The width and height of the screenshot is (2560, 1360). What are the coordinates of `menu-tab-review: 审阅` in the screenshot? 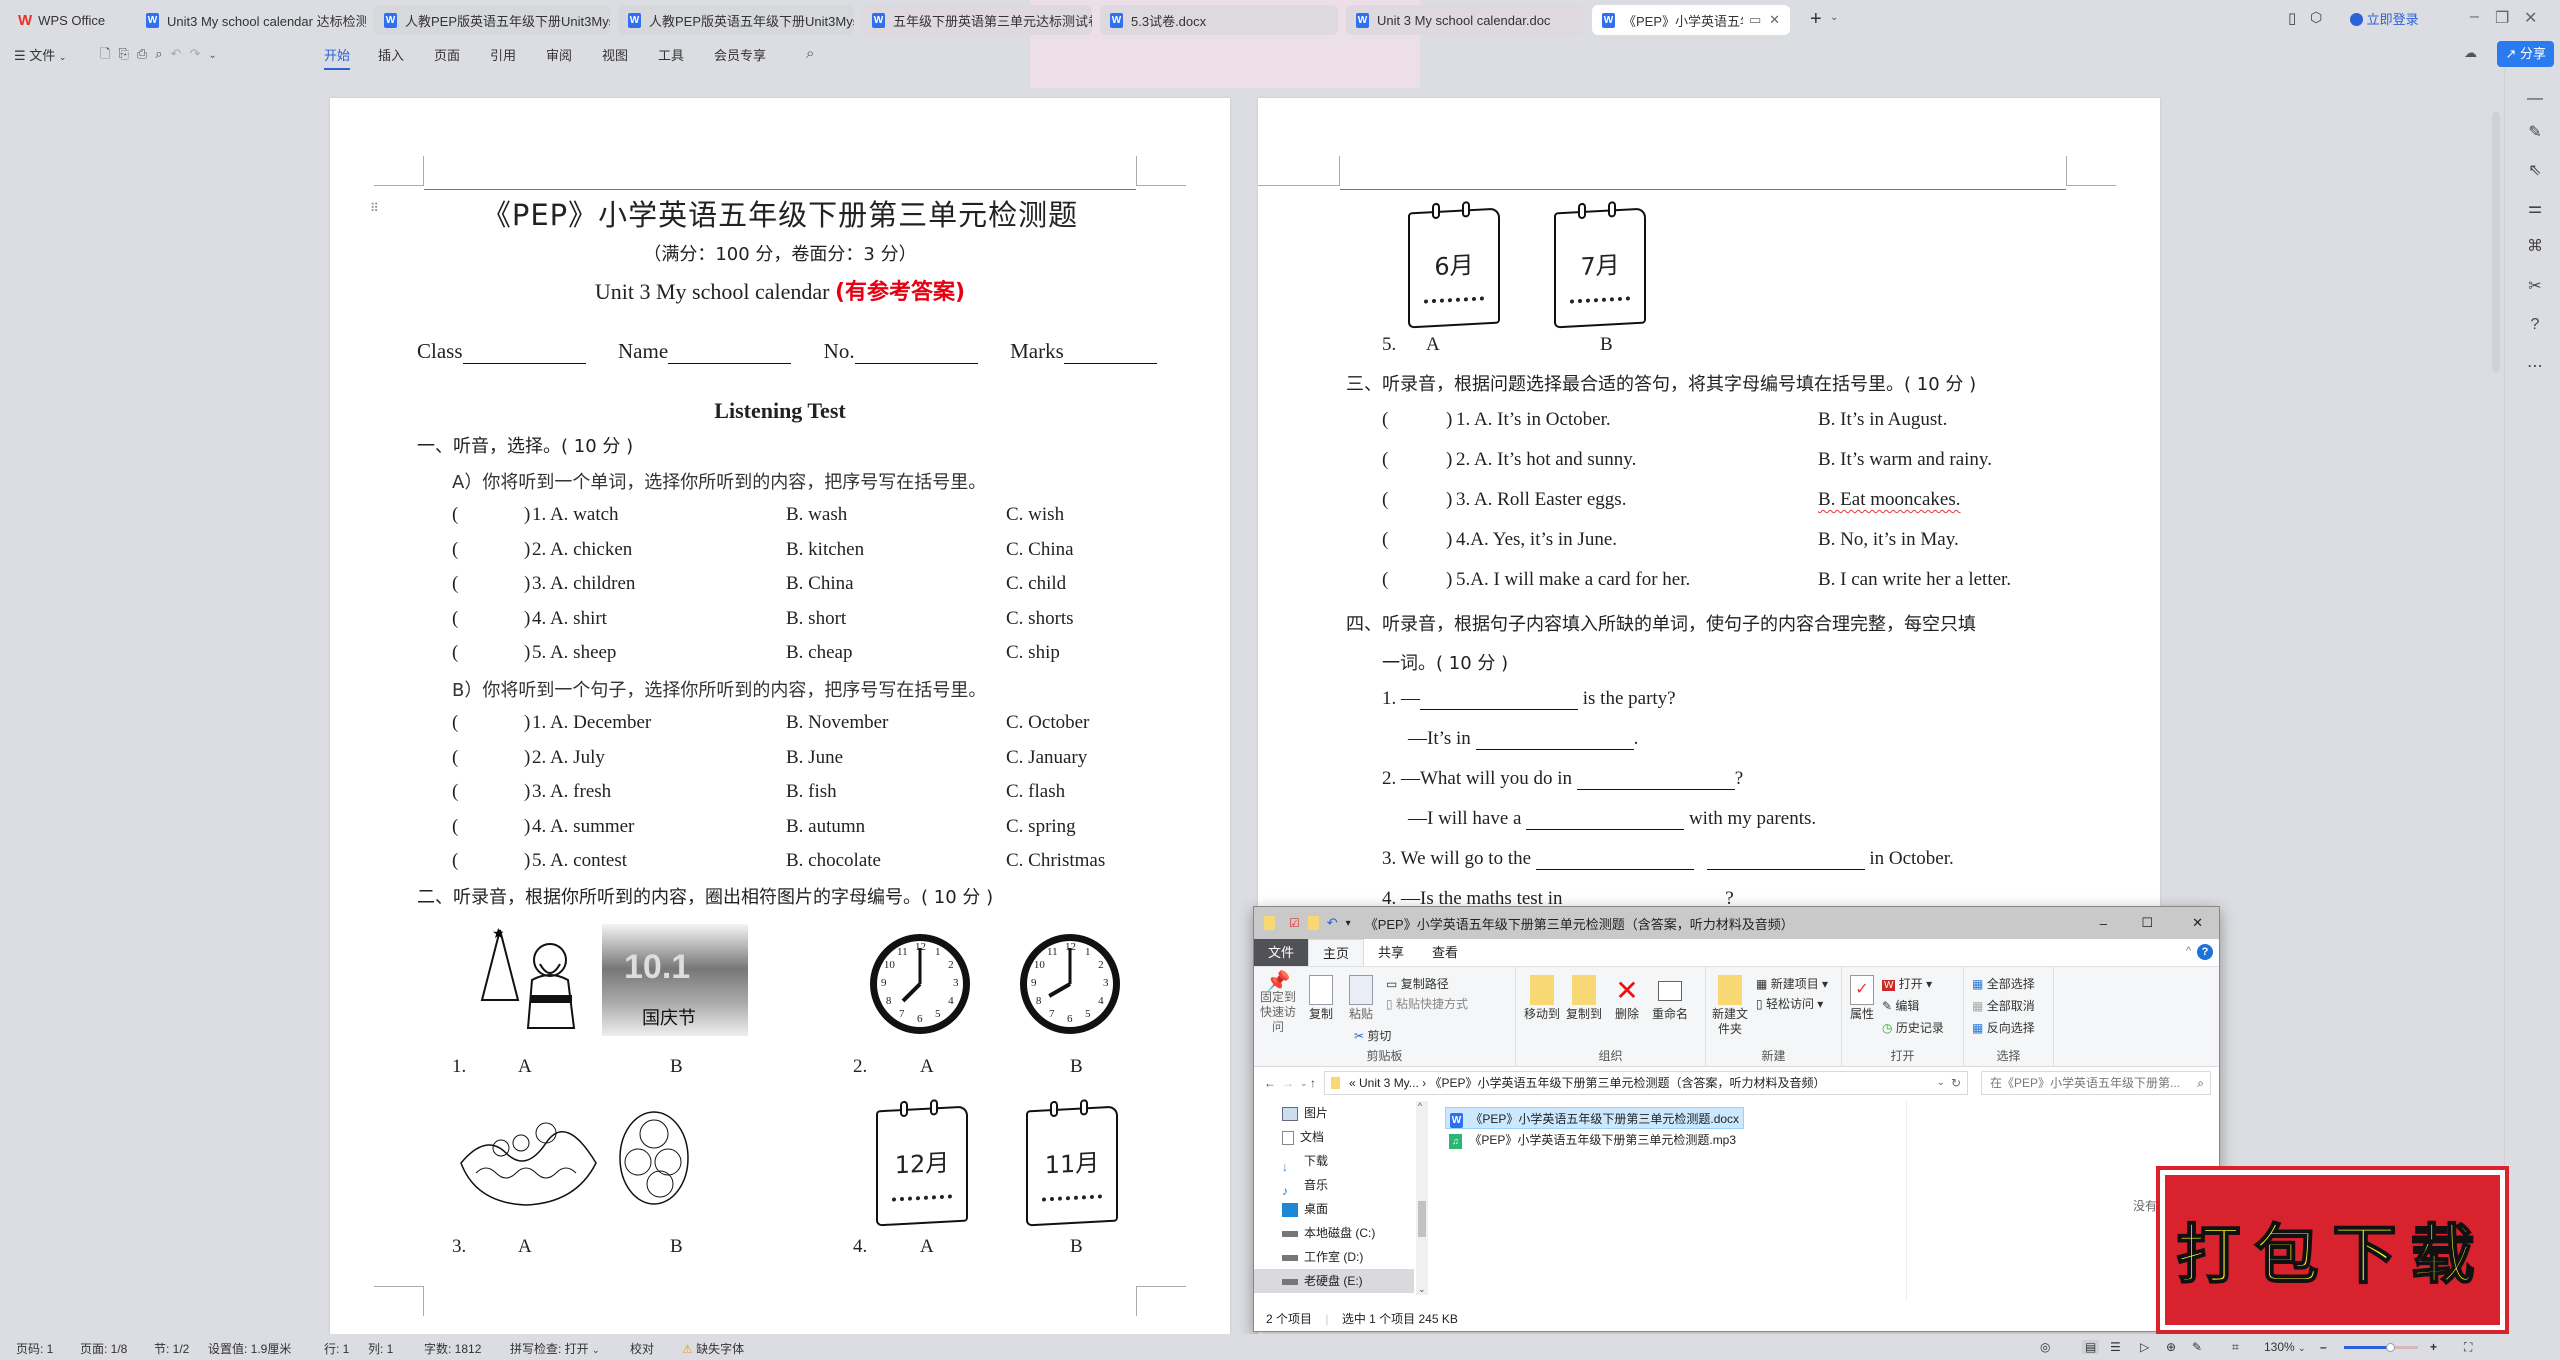 It's located at (559, 54).